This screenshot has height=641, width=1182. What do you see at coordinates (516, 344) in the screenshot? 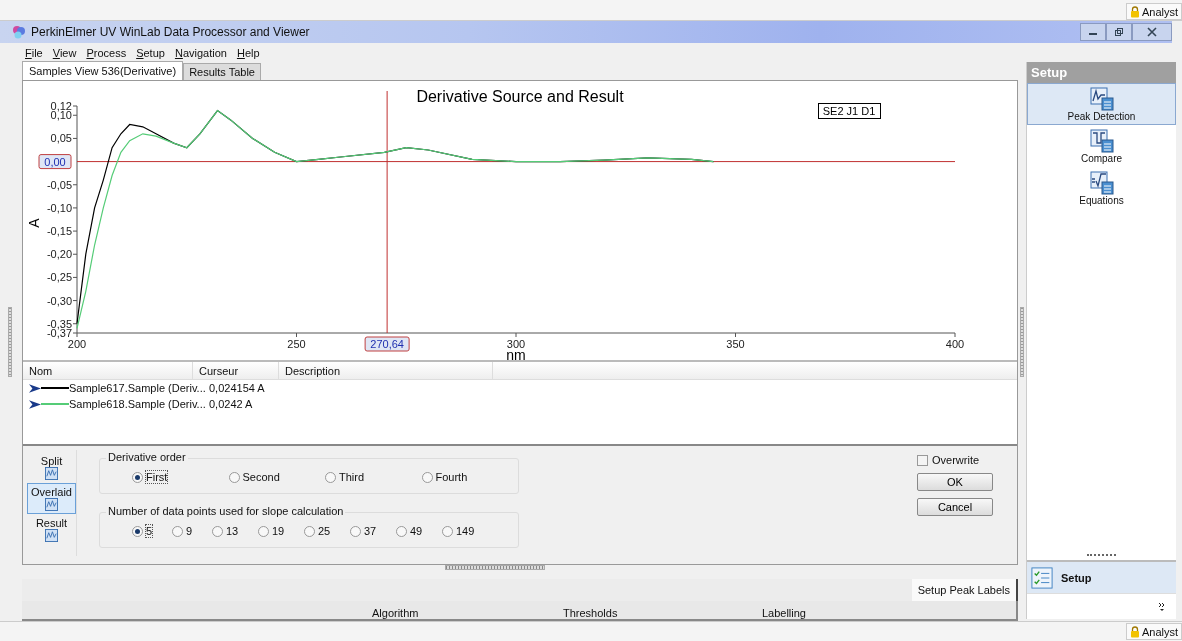
I see `tick-label: 300` at bounding box center [516, 344].